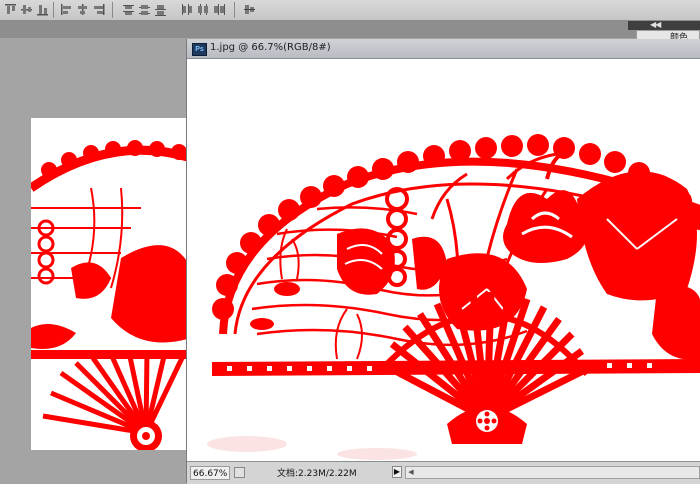  What do you see at coordinates (350, 29) in the screenshot?
I see `workspace-strip` at bounding box center [350, 29].